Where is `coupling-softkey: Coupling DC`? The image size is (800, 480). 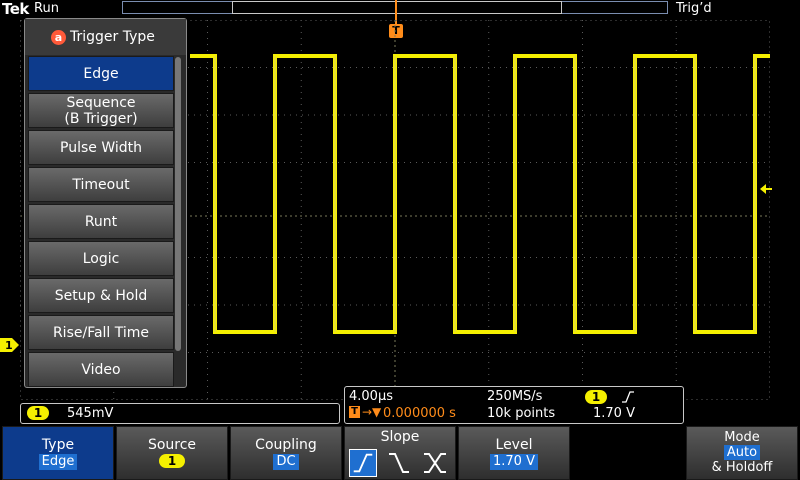
coupling-softkey: Coupling DC is located at coordinates (286, 453).